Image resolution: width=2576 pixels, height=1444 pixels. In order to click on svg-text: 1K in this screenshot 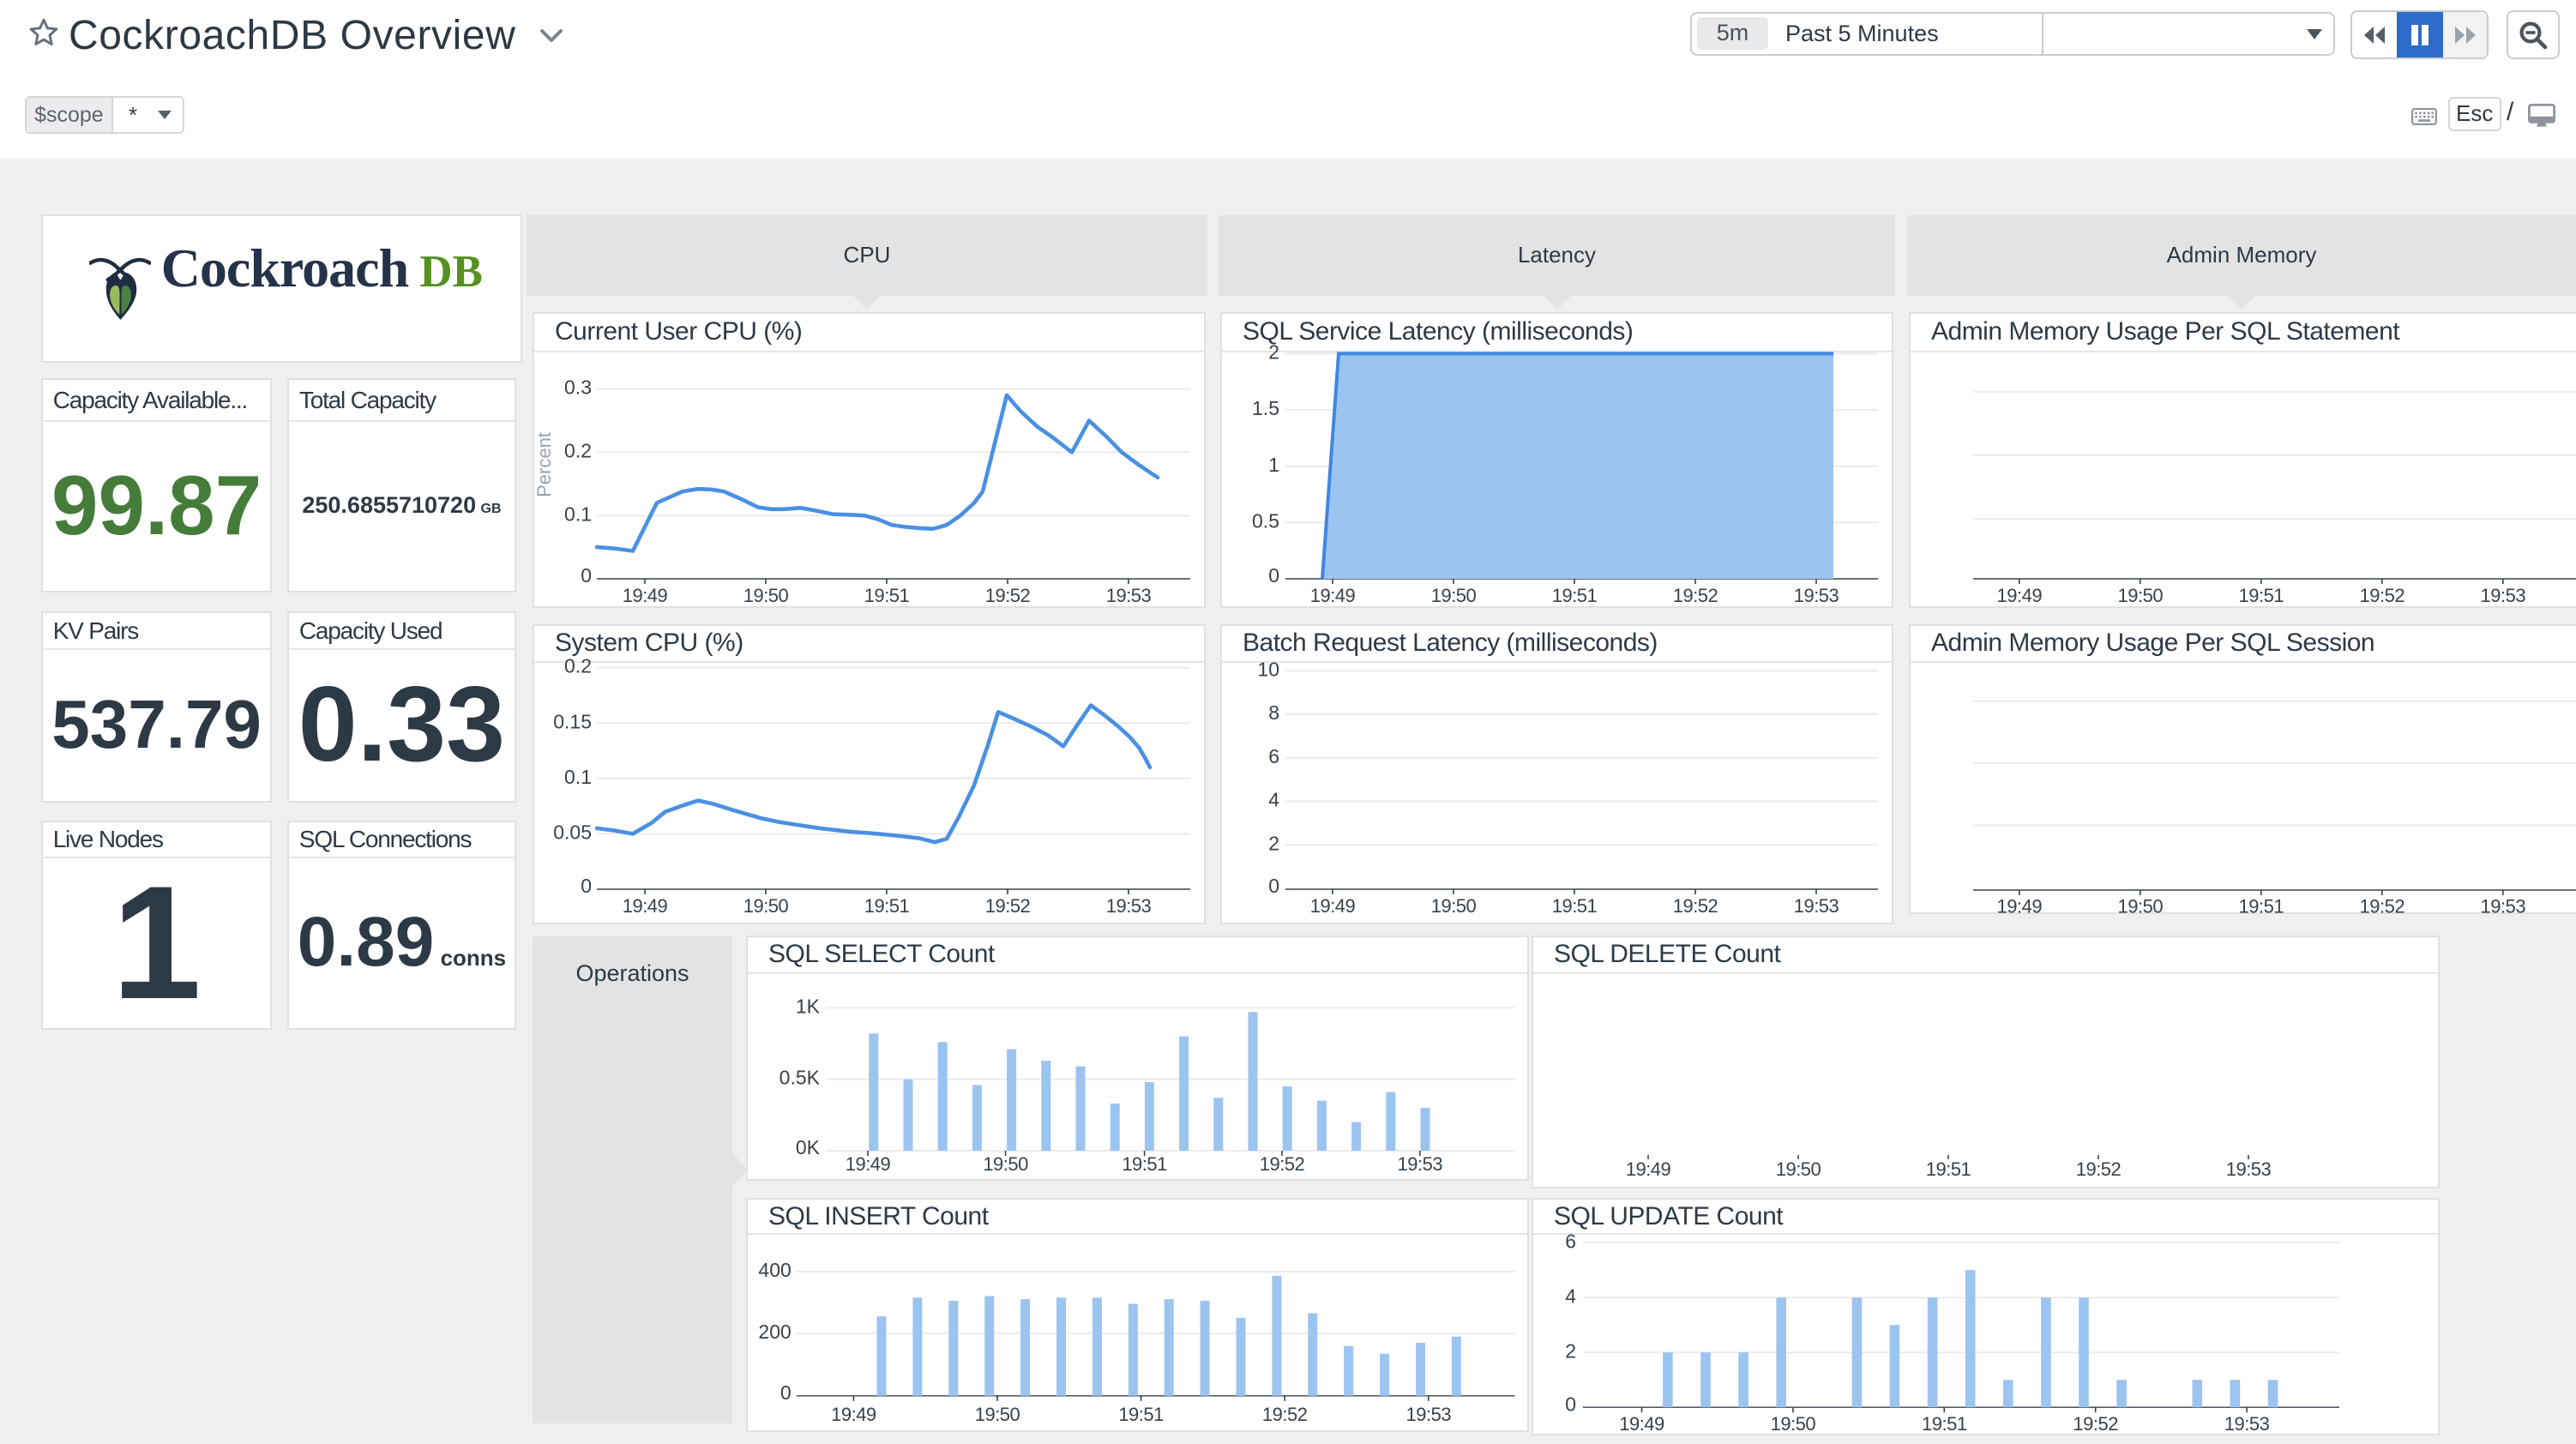, I will do `click(809, 1006)`.